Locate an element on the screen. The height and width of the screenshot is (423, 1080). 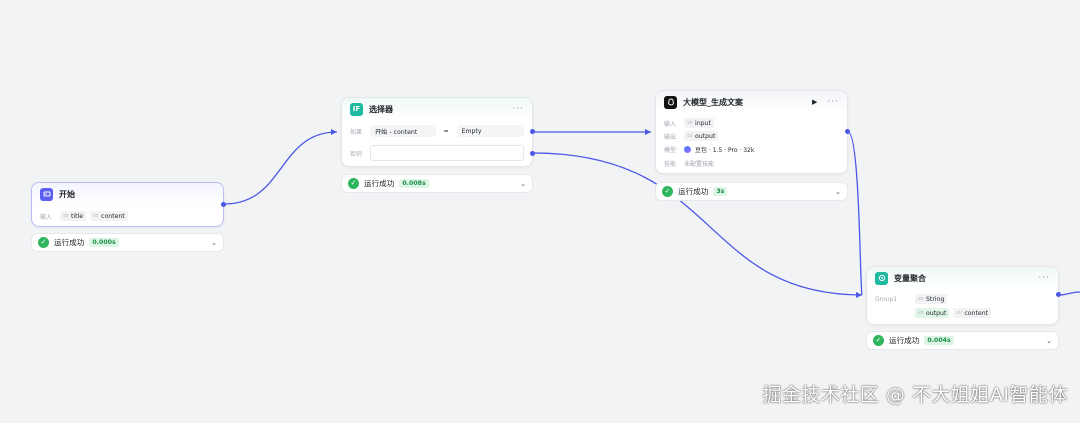
llm-output-label: 输出 is located at coordinates (670, 137).